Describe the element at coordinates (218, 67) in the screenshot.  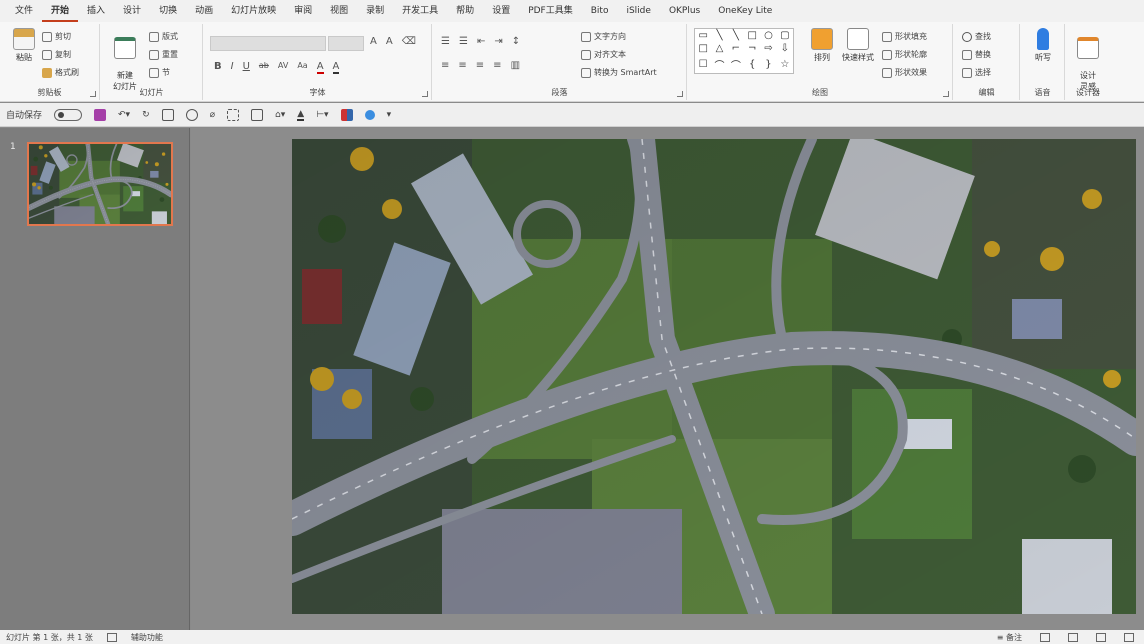
I see `bold-button: B` at that location.